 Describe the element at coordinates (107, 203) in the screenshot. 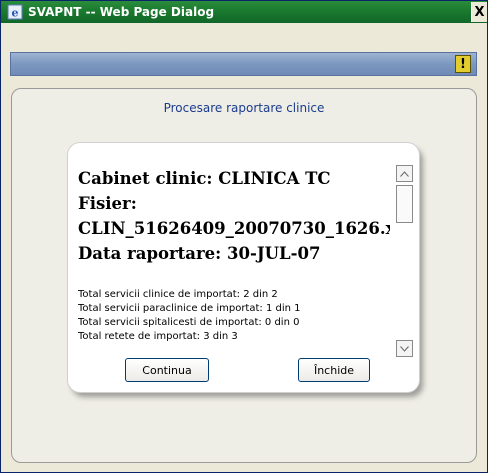

I see `file-label: Fisier:` at that location.